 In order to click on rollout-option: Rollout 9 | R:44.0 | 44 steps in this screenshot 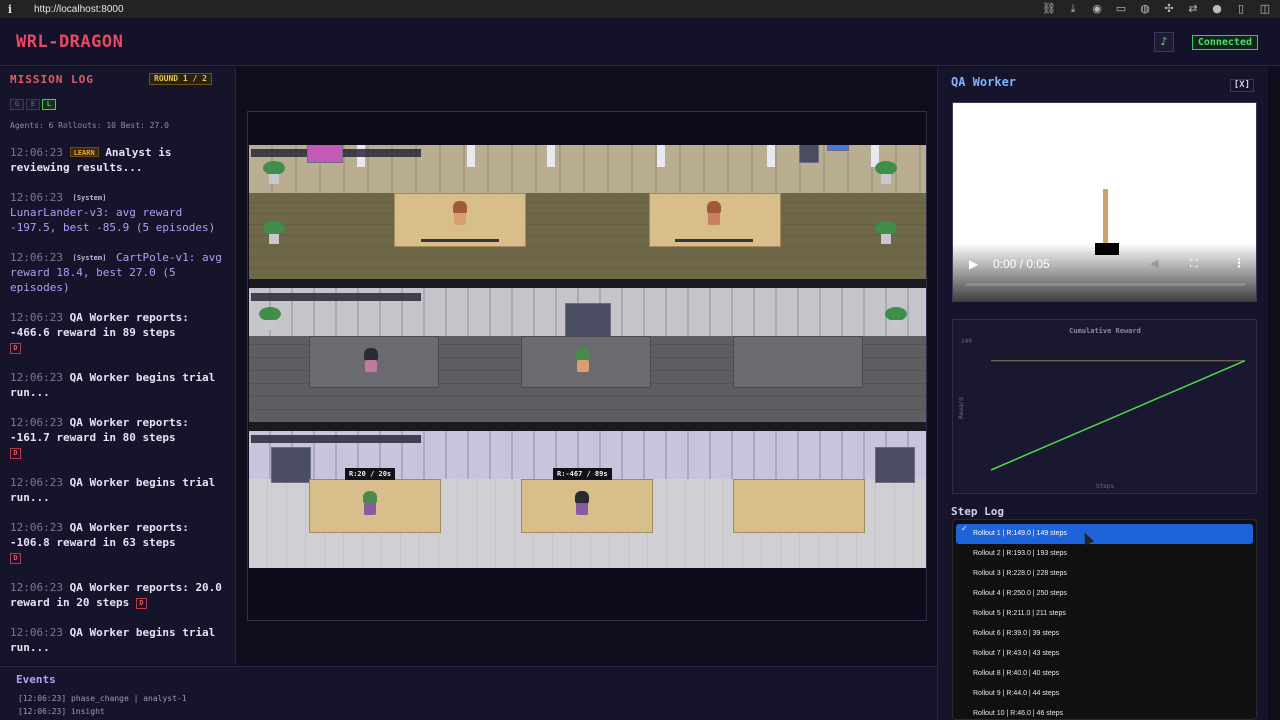, I will do `click(1104, 694)`.